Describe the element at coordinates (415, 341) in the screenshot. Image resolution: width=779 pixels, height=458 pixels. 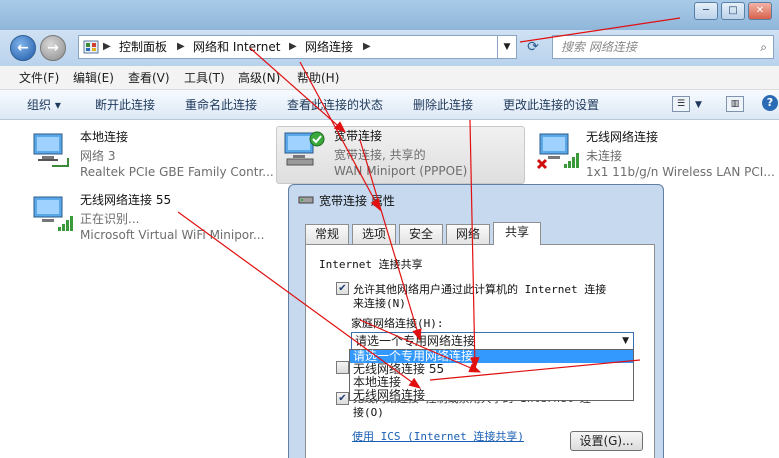
I see `select-value: 请选一个专用网络连接` at that location.